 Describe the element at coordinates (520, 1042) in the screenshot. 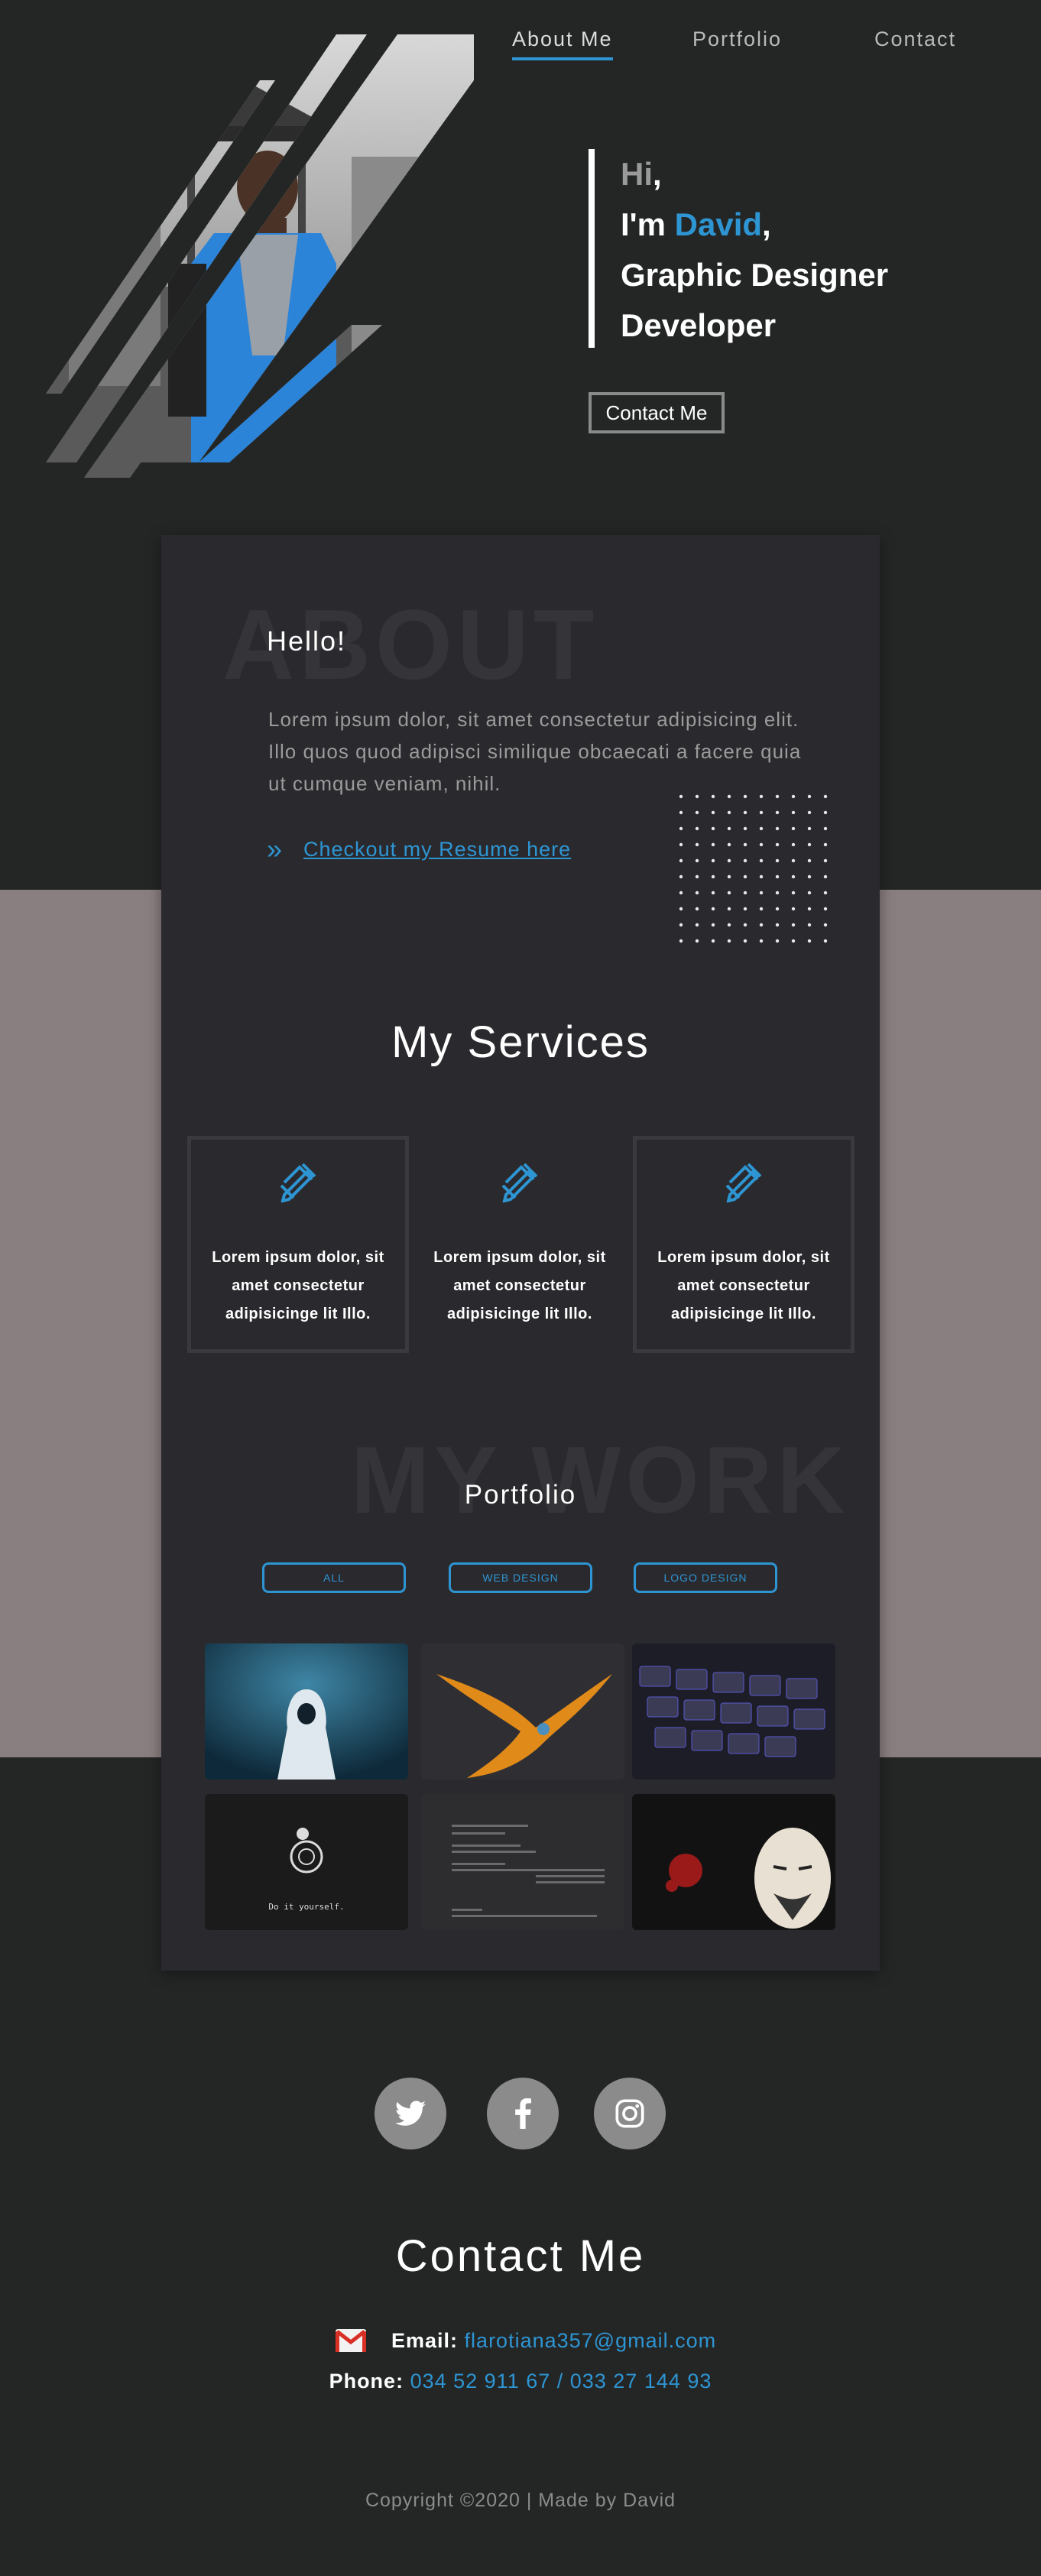

I see `services-title: My Services` at that location.